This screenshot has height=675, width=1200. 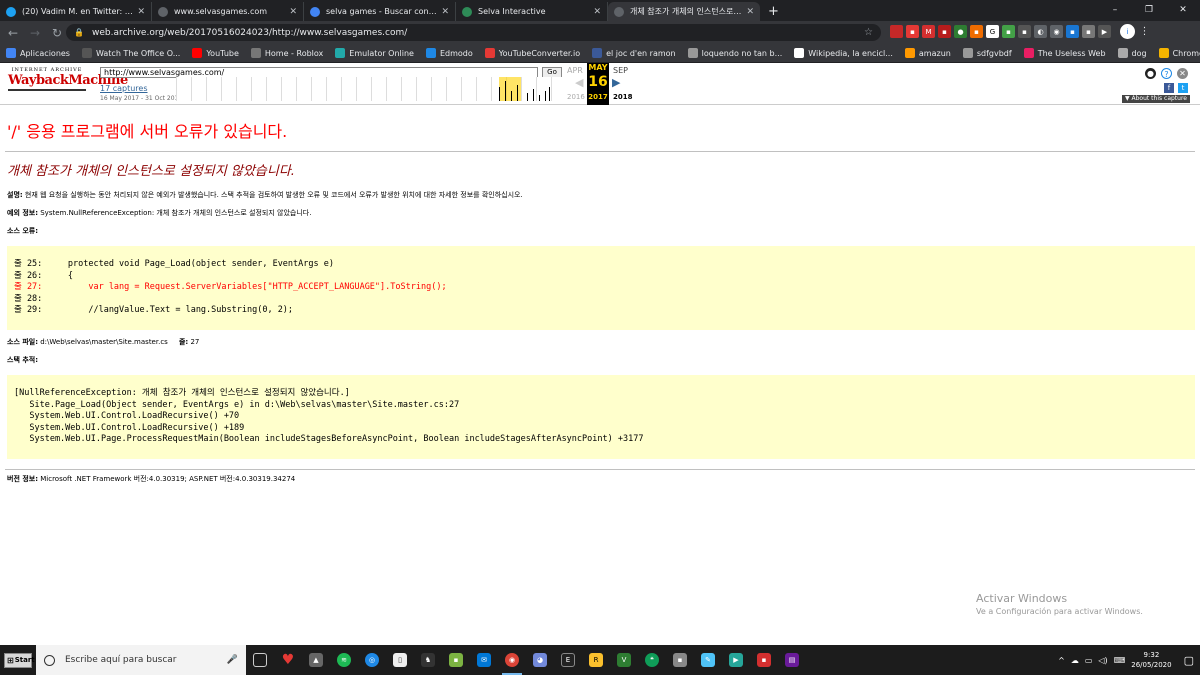 I want to click on forward-icon: →, so click(x=35, y=33).